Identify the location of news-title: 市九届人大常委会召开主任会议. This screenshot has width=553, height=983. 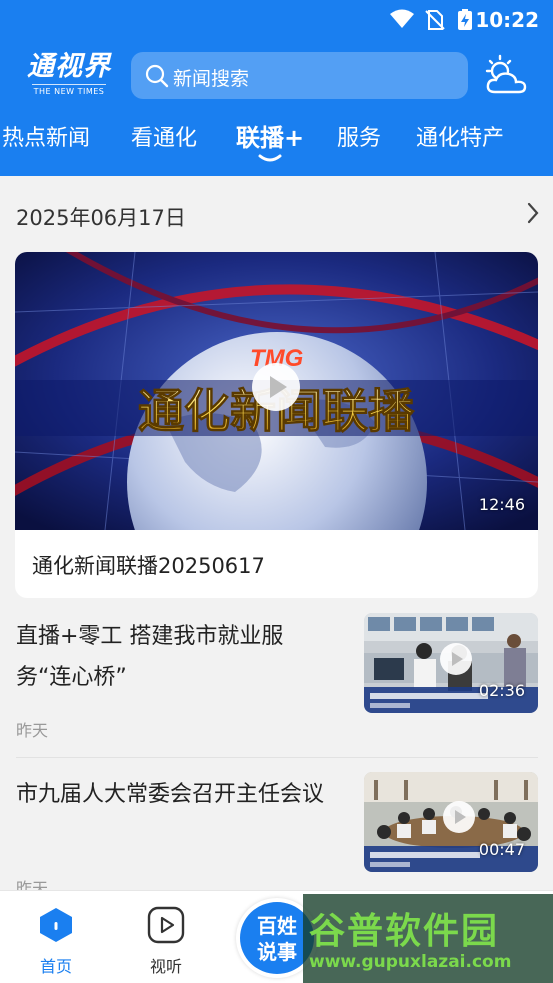
(176, 794).